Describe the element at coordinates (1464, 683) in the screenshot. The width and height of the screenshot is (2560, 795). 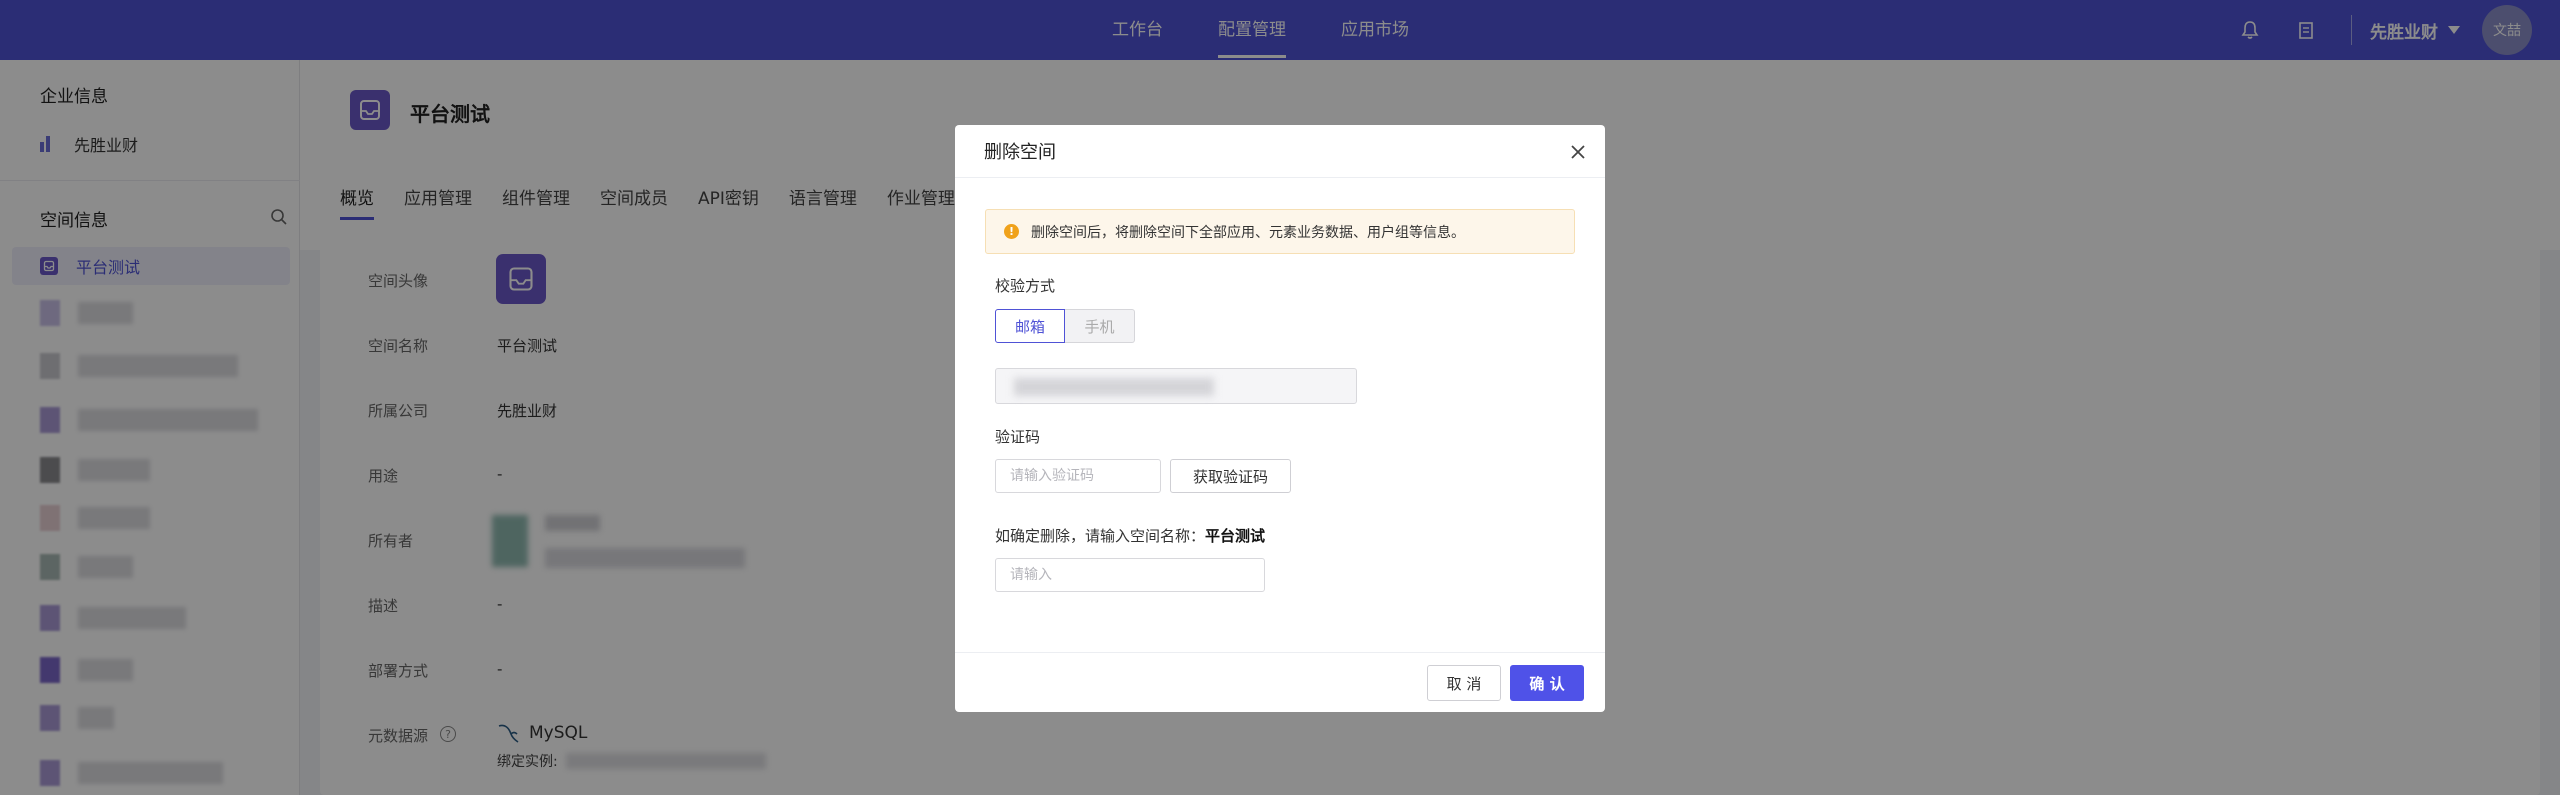
I see `cancel-button: 取 消` at that location.